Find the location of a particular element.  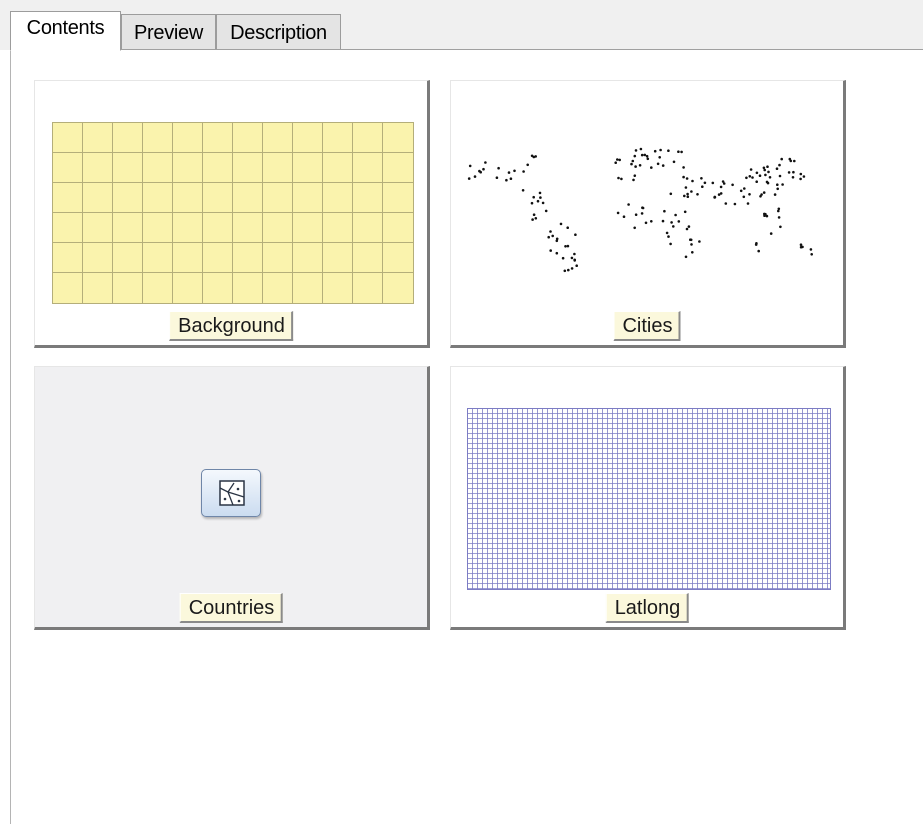

item-latlong: Latlong is located at coordinates (648, 498).